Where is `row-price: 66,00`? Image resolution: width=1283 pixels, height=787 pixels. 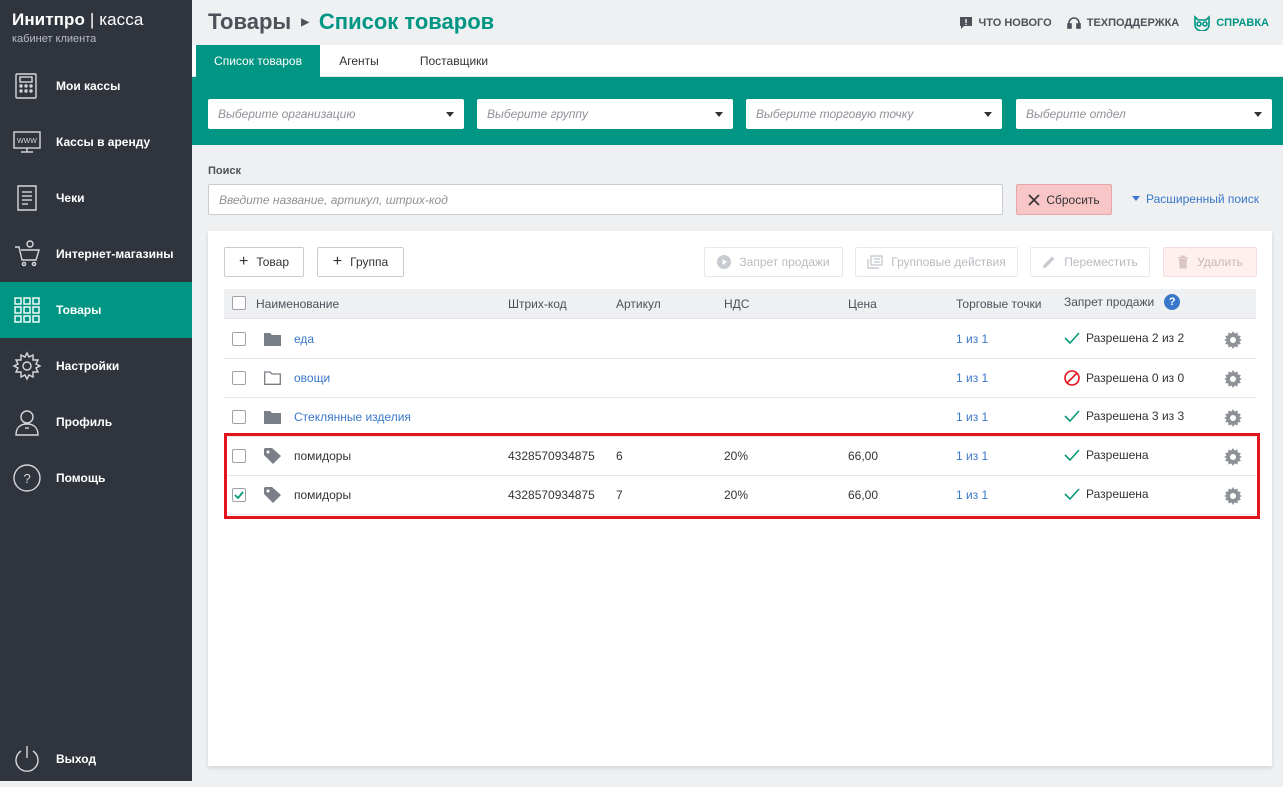 row-price: 66,00 is located at coordinates (863, 456).